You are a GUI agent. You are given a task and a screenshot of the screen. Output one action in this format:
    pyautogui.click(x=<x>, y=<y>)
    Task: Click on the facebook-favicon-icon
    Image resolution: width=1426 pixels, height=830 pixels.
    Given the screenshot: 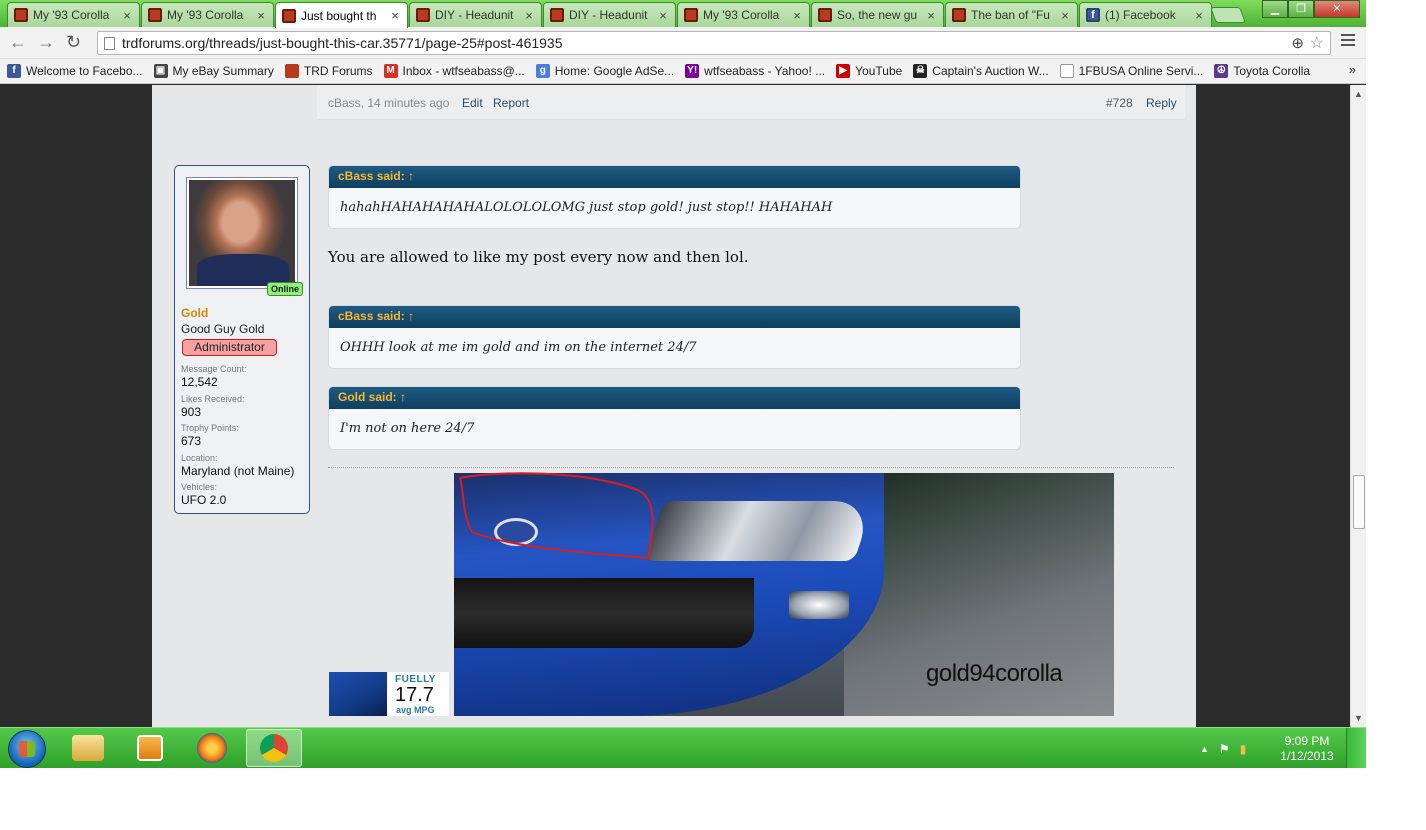 What is the action you would take?
    pyautogui.click(x=1093, y=15)
    